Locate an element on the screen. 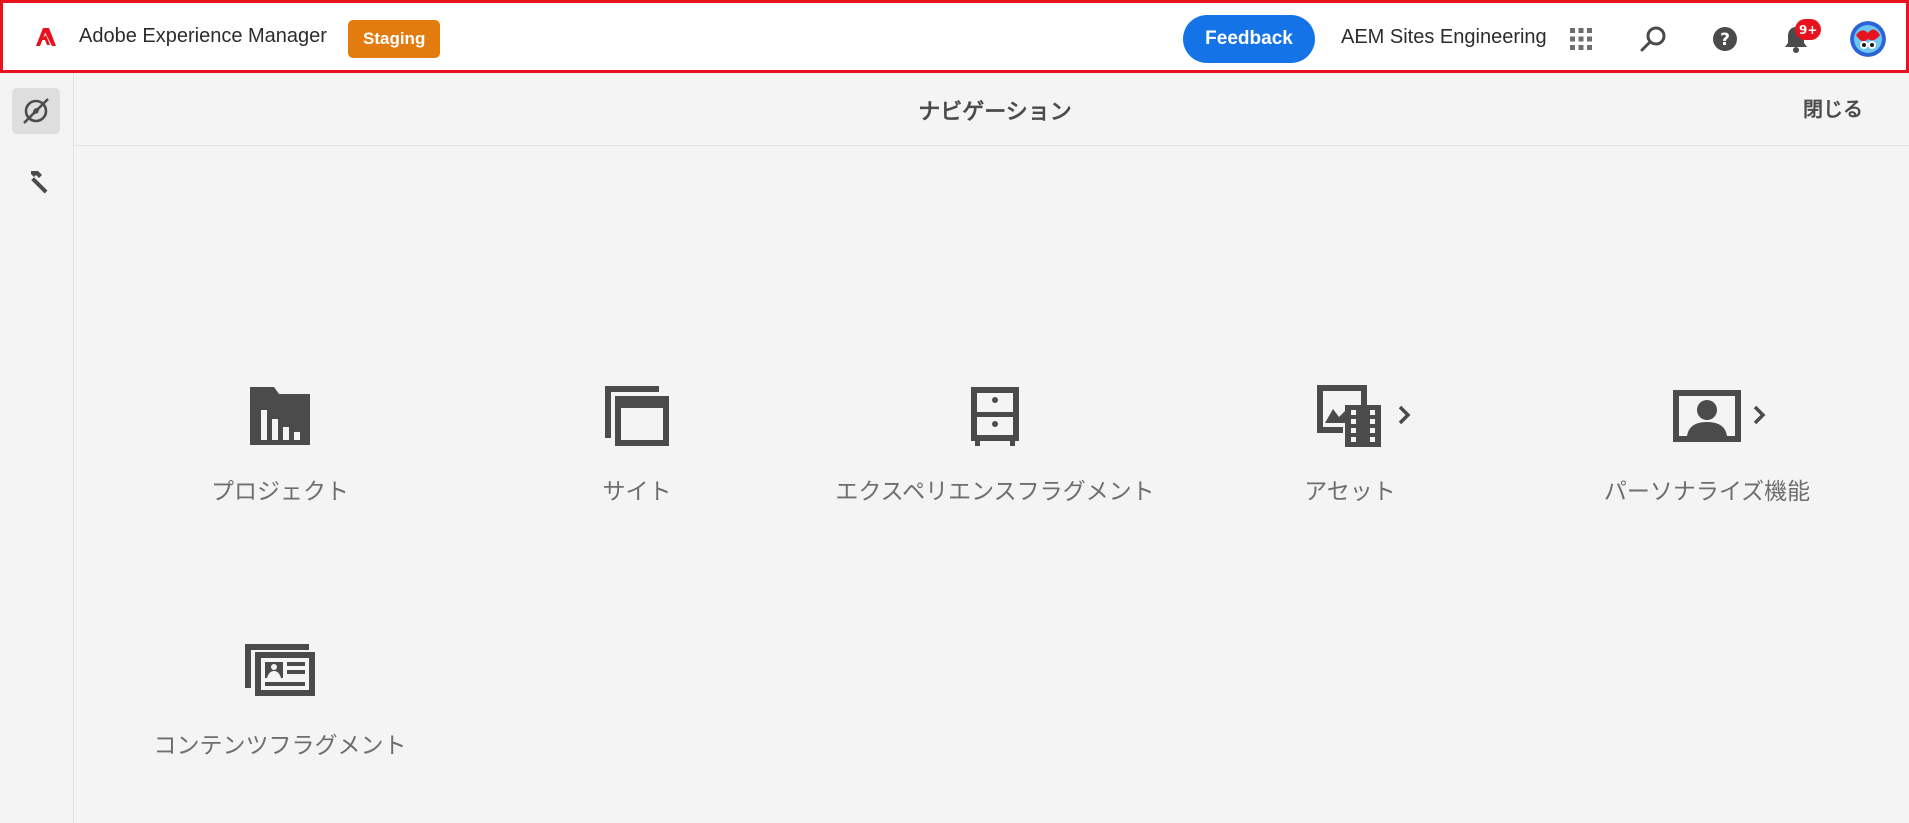  tile-label: アセット is located at coordinates (1350, 492).